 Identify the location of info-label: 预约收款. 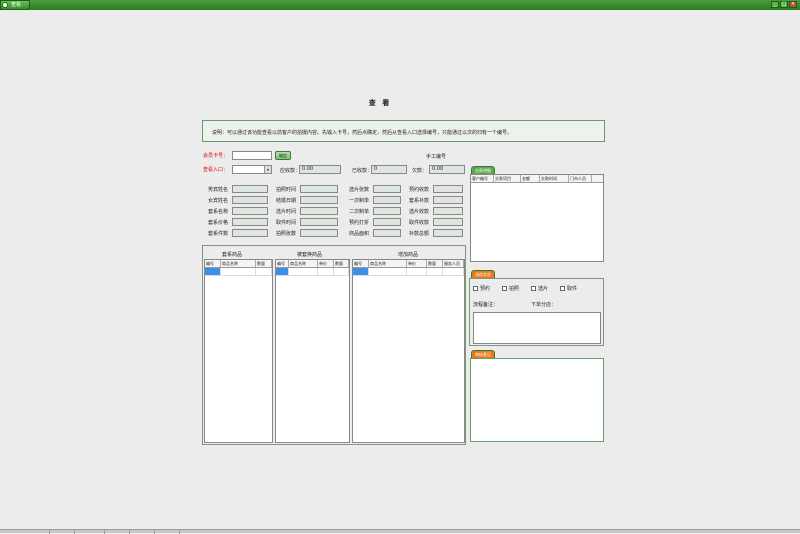
(419, 189).